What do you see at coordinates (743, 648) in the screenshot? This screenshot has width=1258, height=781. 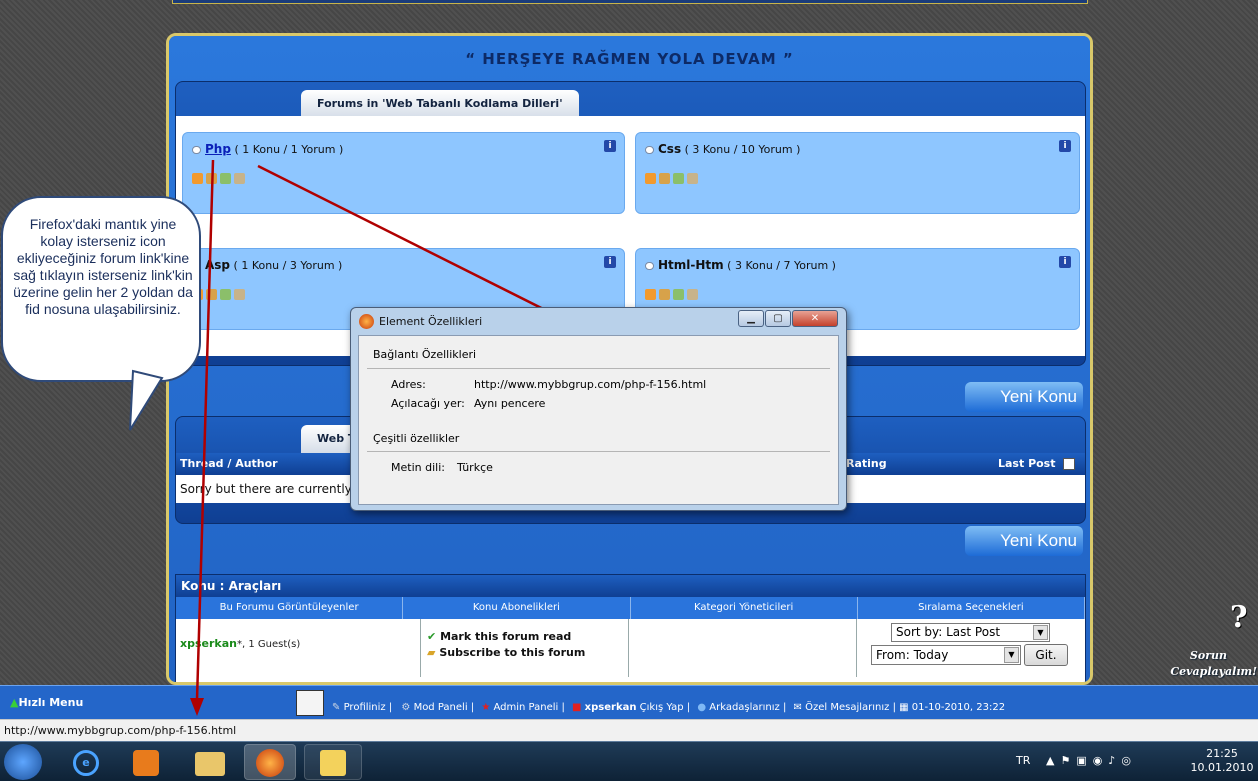 I see `moderators-cell` at bounding box center [743, 648].